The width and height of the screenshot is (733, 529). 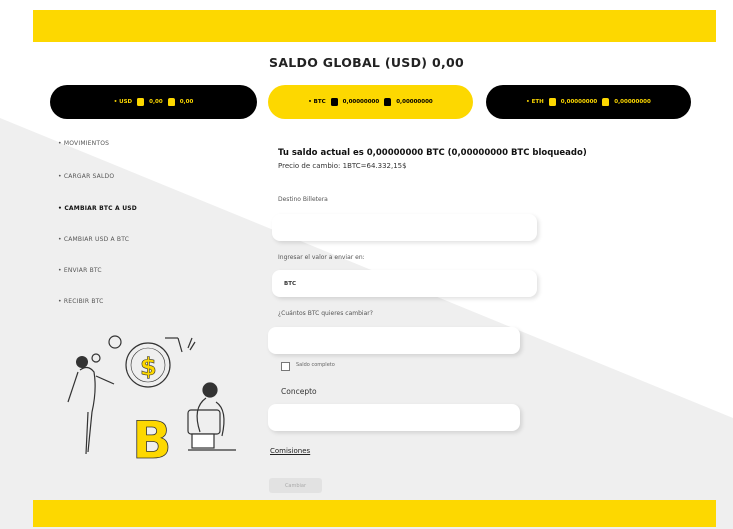 I want to click on amount-field, so click(x=394, y=340).